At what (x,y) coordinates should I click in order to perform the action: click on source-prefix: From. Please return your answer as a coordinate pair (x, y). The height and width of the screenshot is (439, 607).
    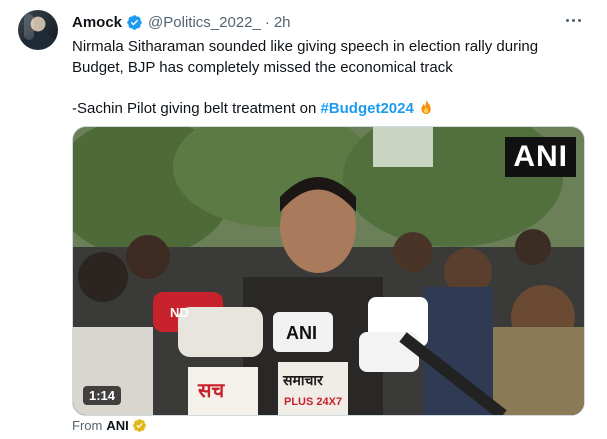
    Looking at the image, I should click on (87, 425).